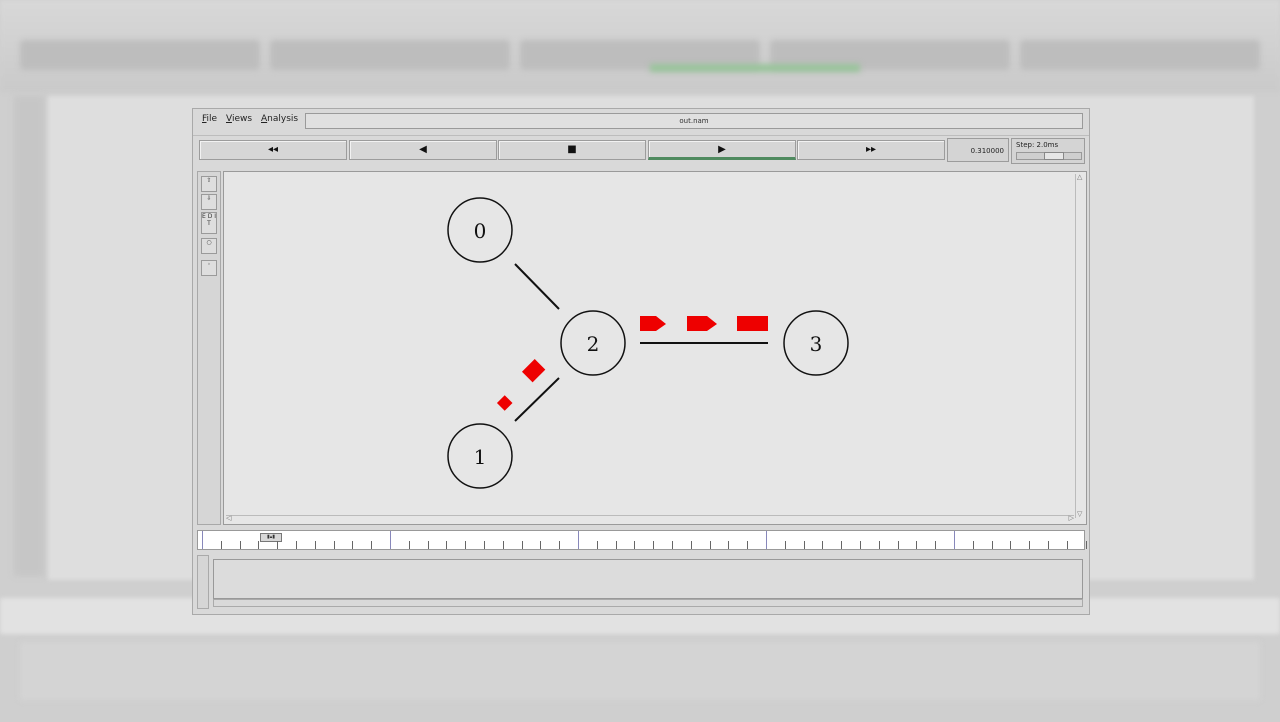 Image resolution: width=1280 pixels, height=722 pixels. Describe the element at coordinates (209, 119) in the screenshot. I see `menu-file: File` at that location.